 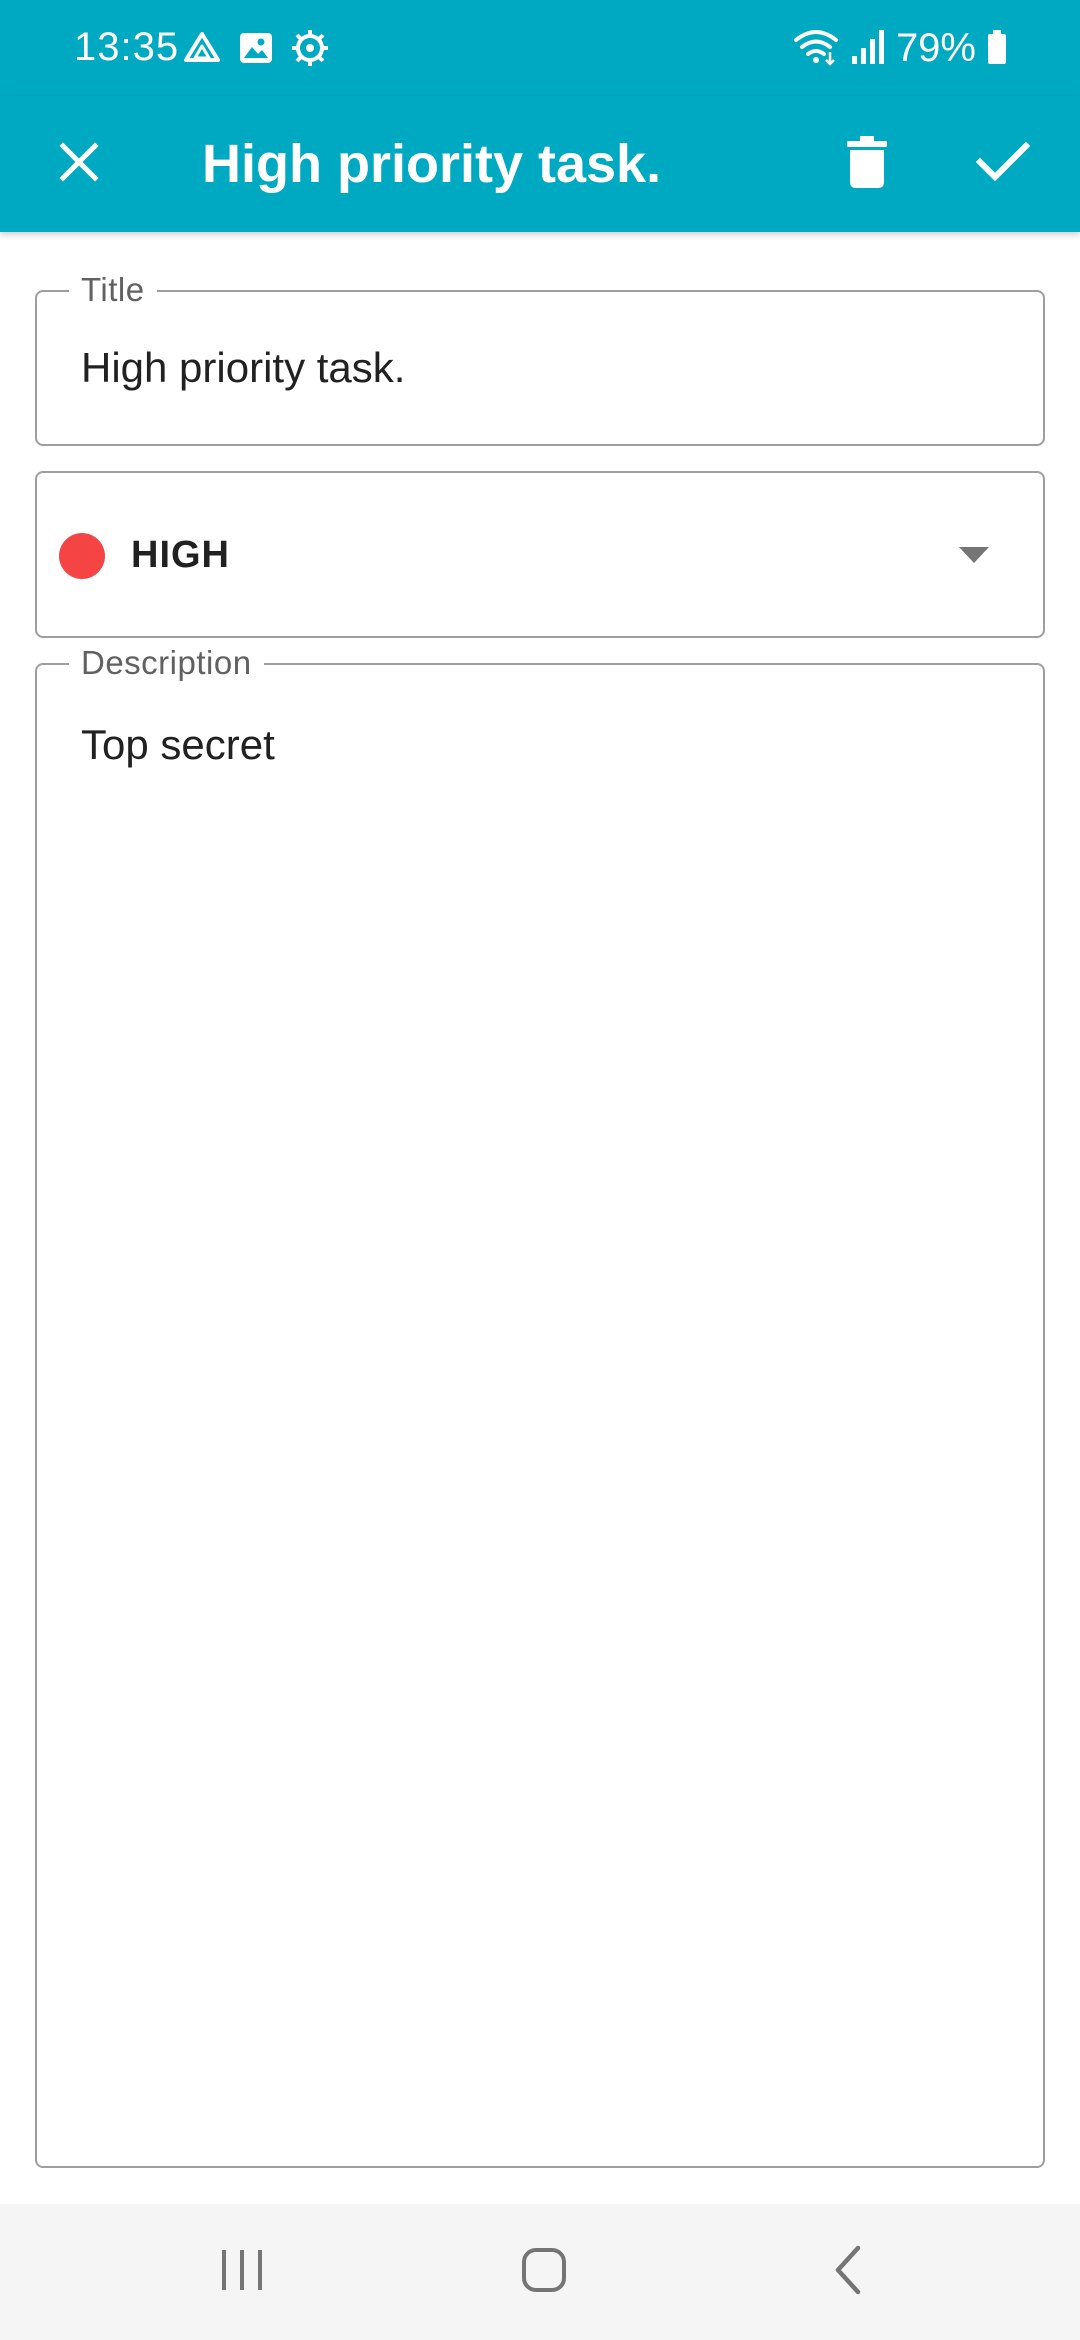 I want to click on status-system-icons: 79%, so click(x=900, y=48).